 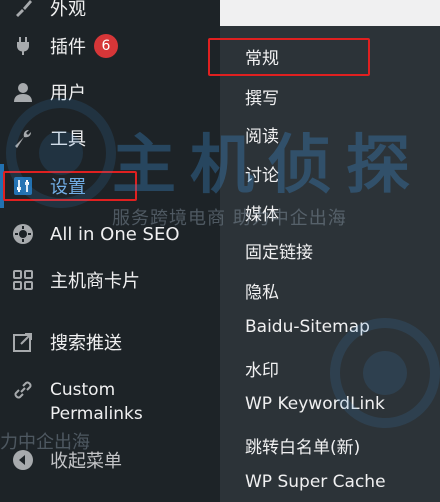 I want to click on link-icon, so click(x=23, y=390).